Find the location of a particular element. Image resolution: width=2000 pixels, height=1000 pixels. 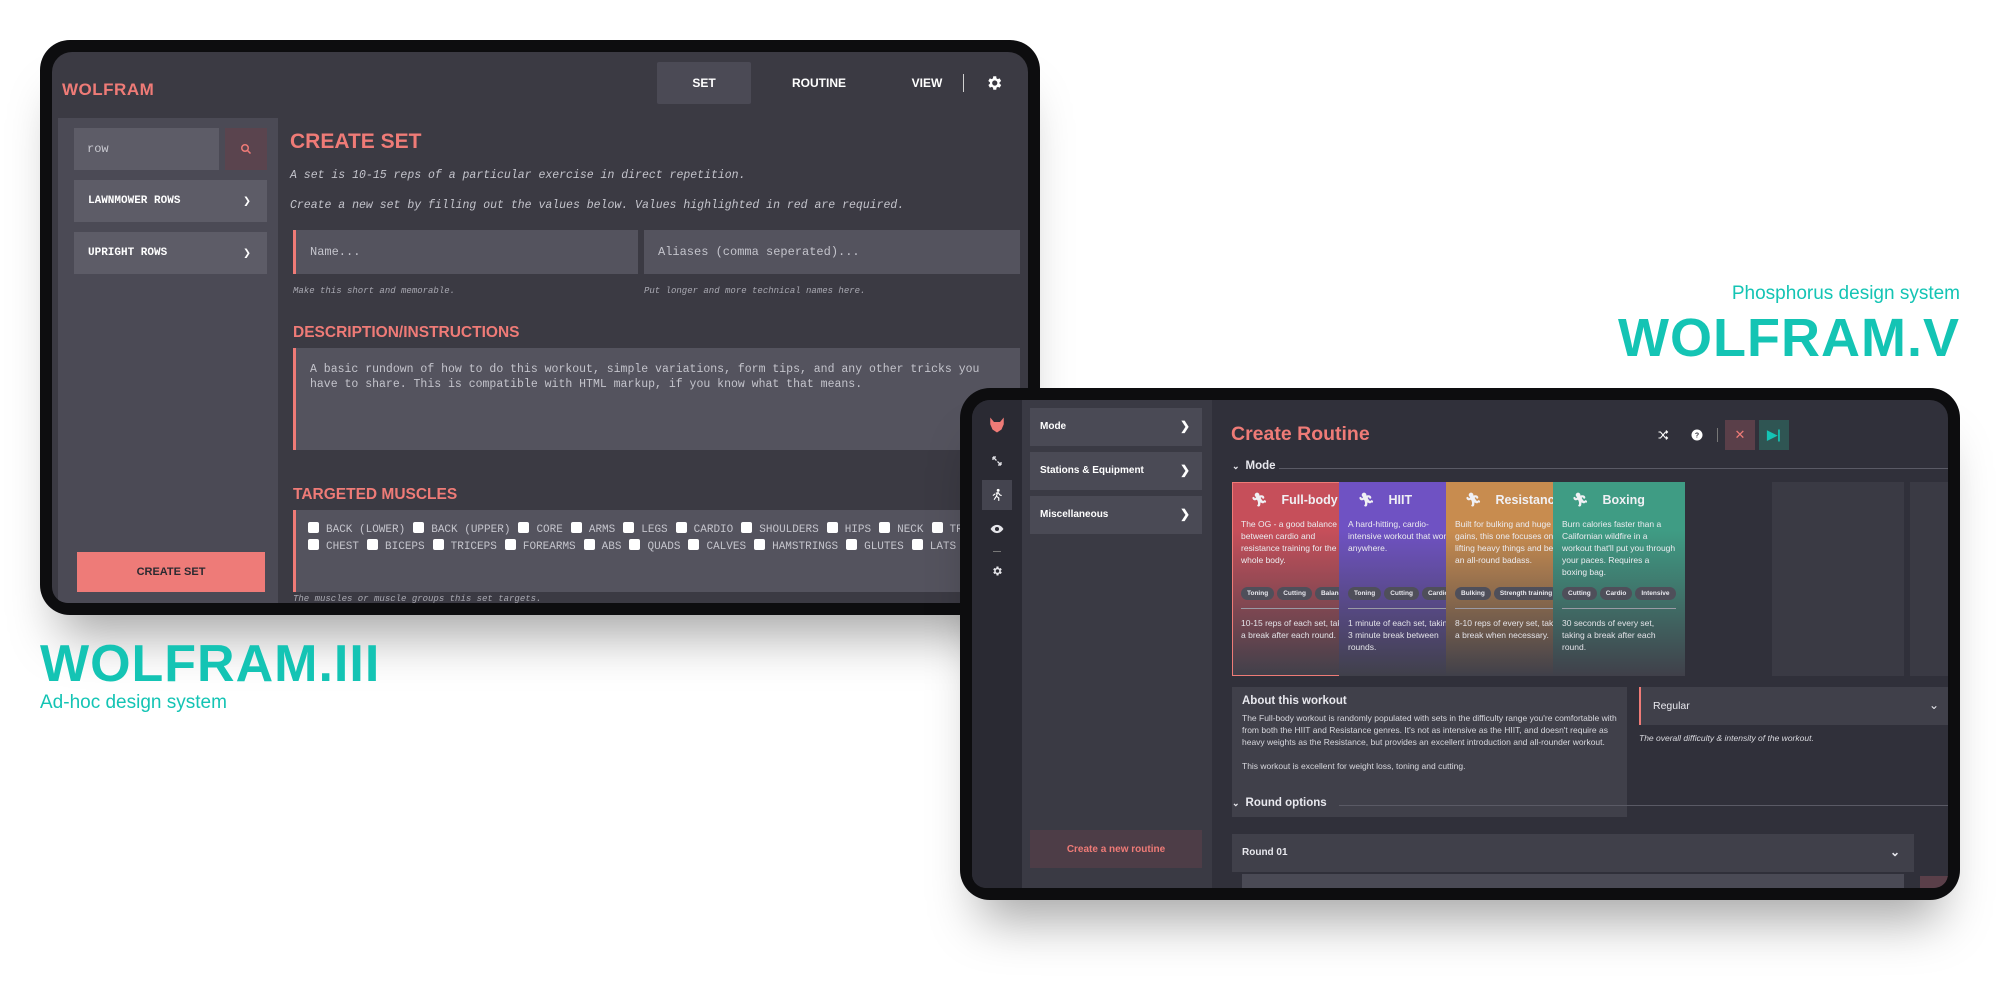

card-title-row: 🏃︎ Full-body is located at coordinates (1298, 500).